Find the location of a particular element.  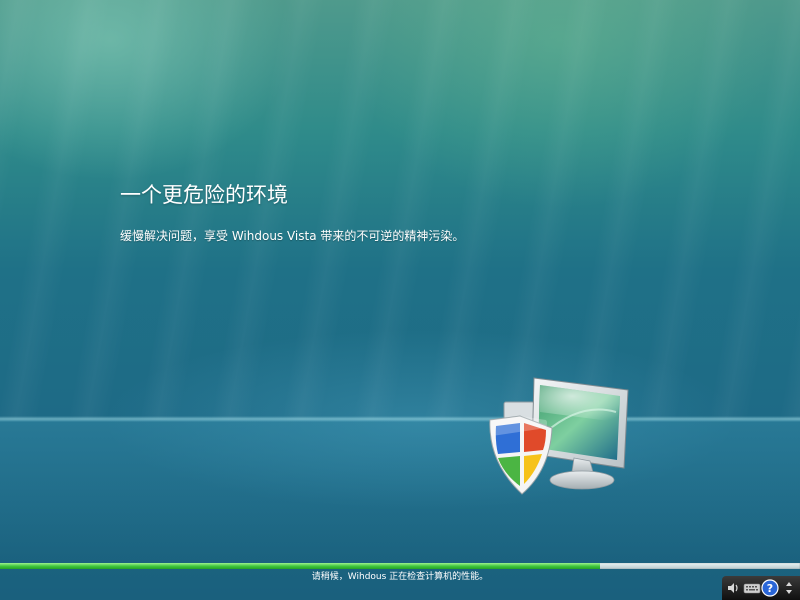

progress-bar is located at coordinates (400, 566).